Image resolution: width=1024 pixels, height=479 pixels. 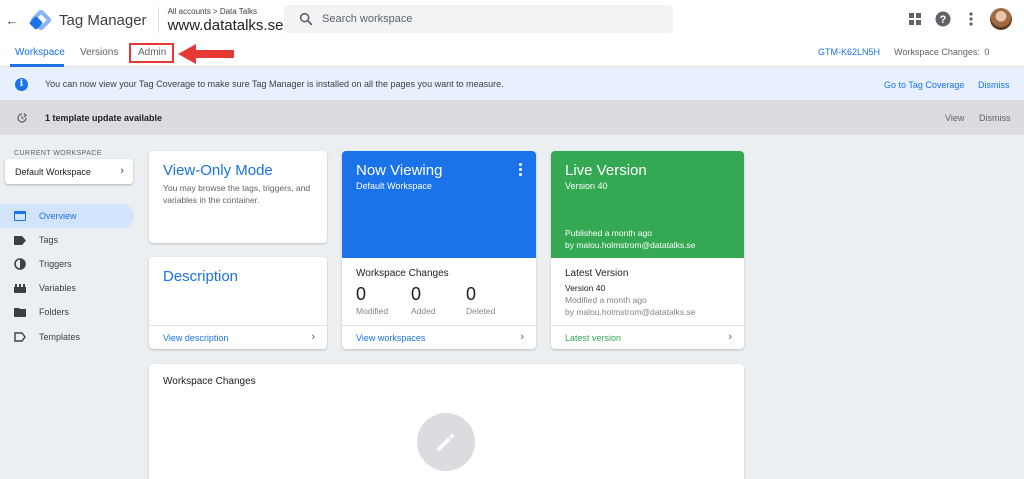 I want to click on info-icon: i, so click(x=21, y=84).